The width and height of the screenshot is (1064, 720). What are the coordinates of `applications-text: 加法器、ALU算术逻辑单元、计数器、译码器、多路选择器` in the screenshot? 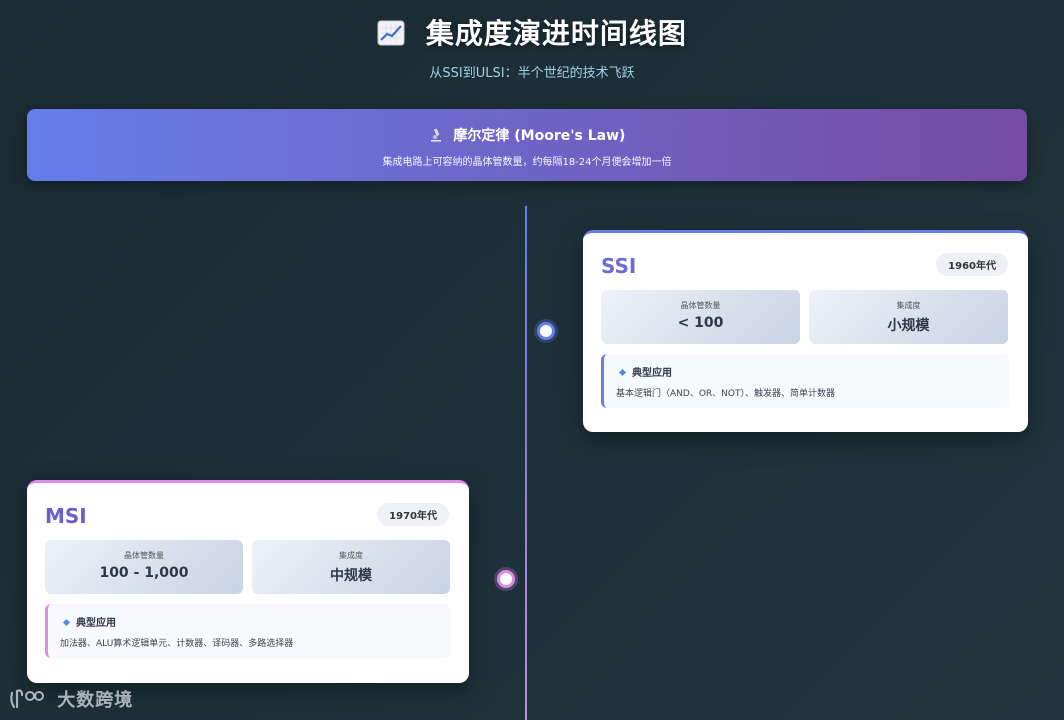 It's located at (177, 644).